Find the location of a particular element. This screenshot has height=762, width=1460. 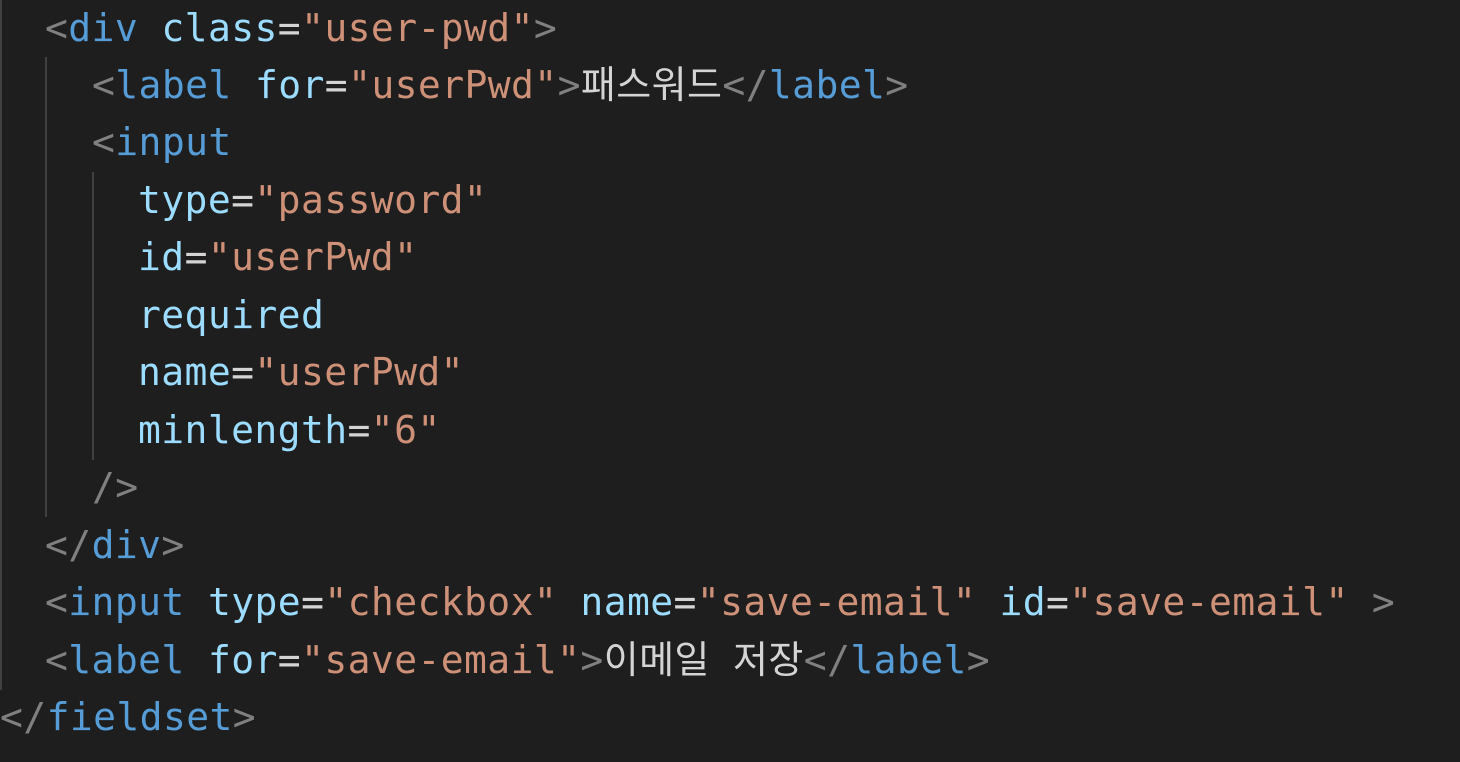

code-line: id="userPwd" is located at coordinates (277, 257).